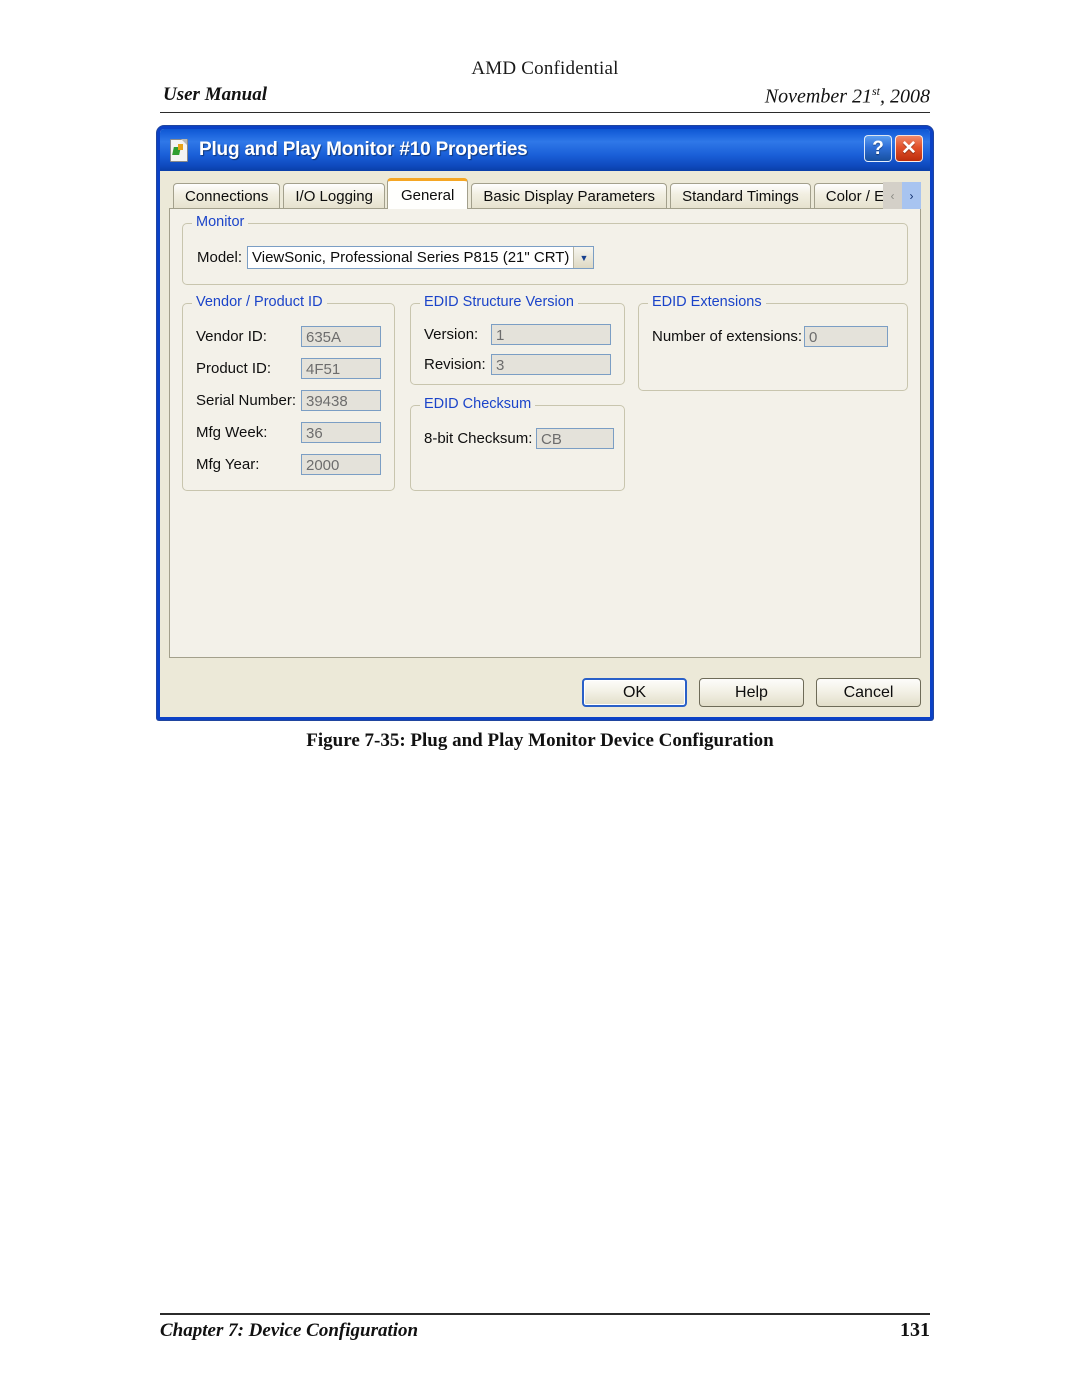  Describe the element at coordinates (334, 196) in the screenshot. I see `tab-io-logging: I/O Logging` at that location.